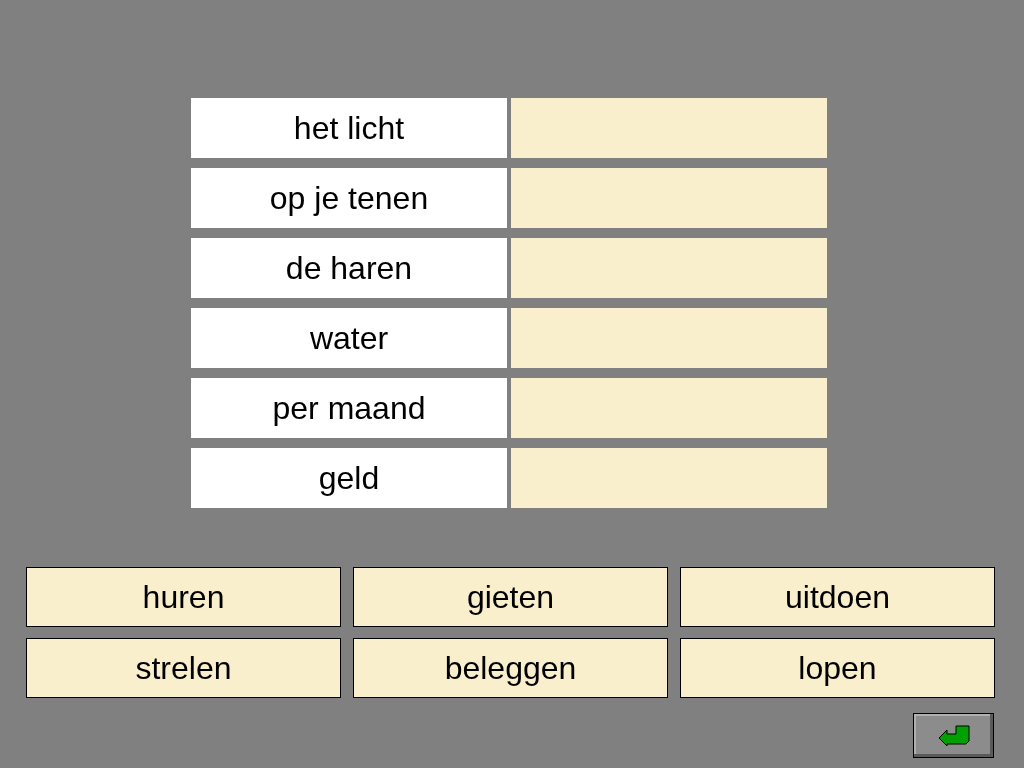 The height and width of the screenshot is (768, 1024). Describe the element at coordinates (349, 338) in the screenshot. I see `prompt-card: water` at that location.